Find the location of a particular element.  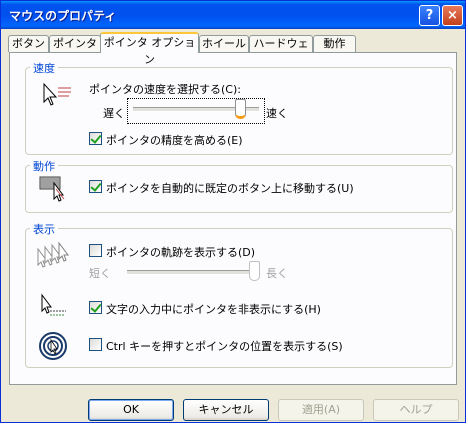

apply-button: 適用(A) is located at coordinates (321, 410).